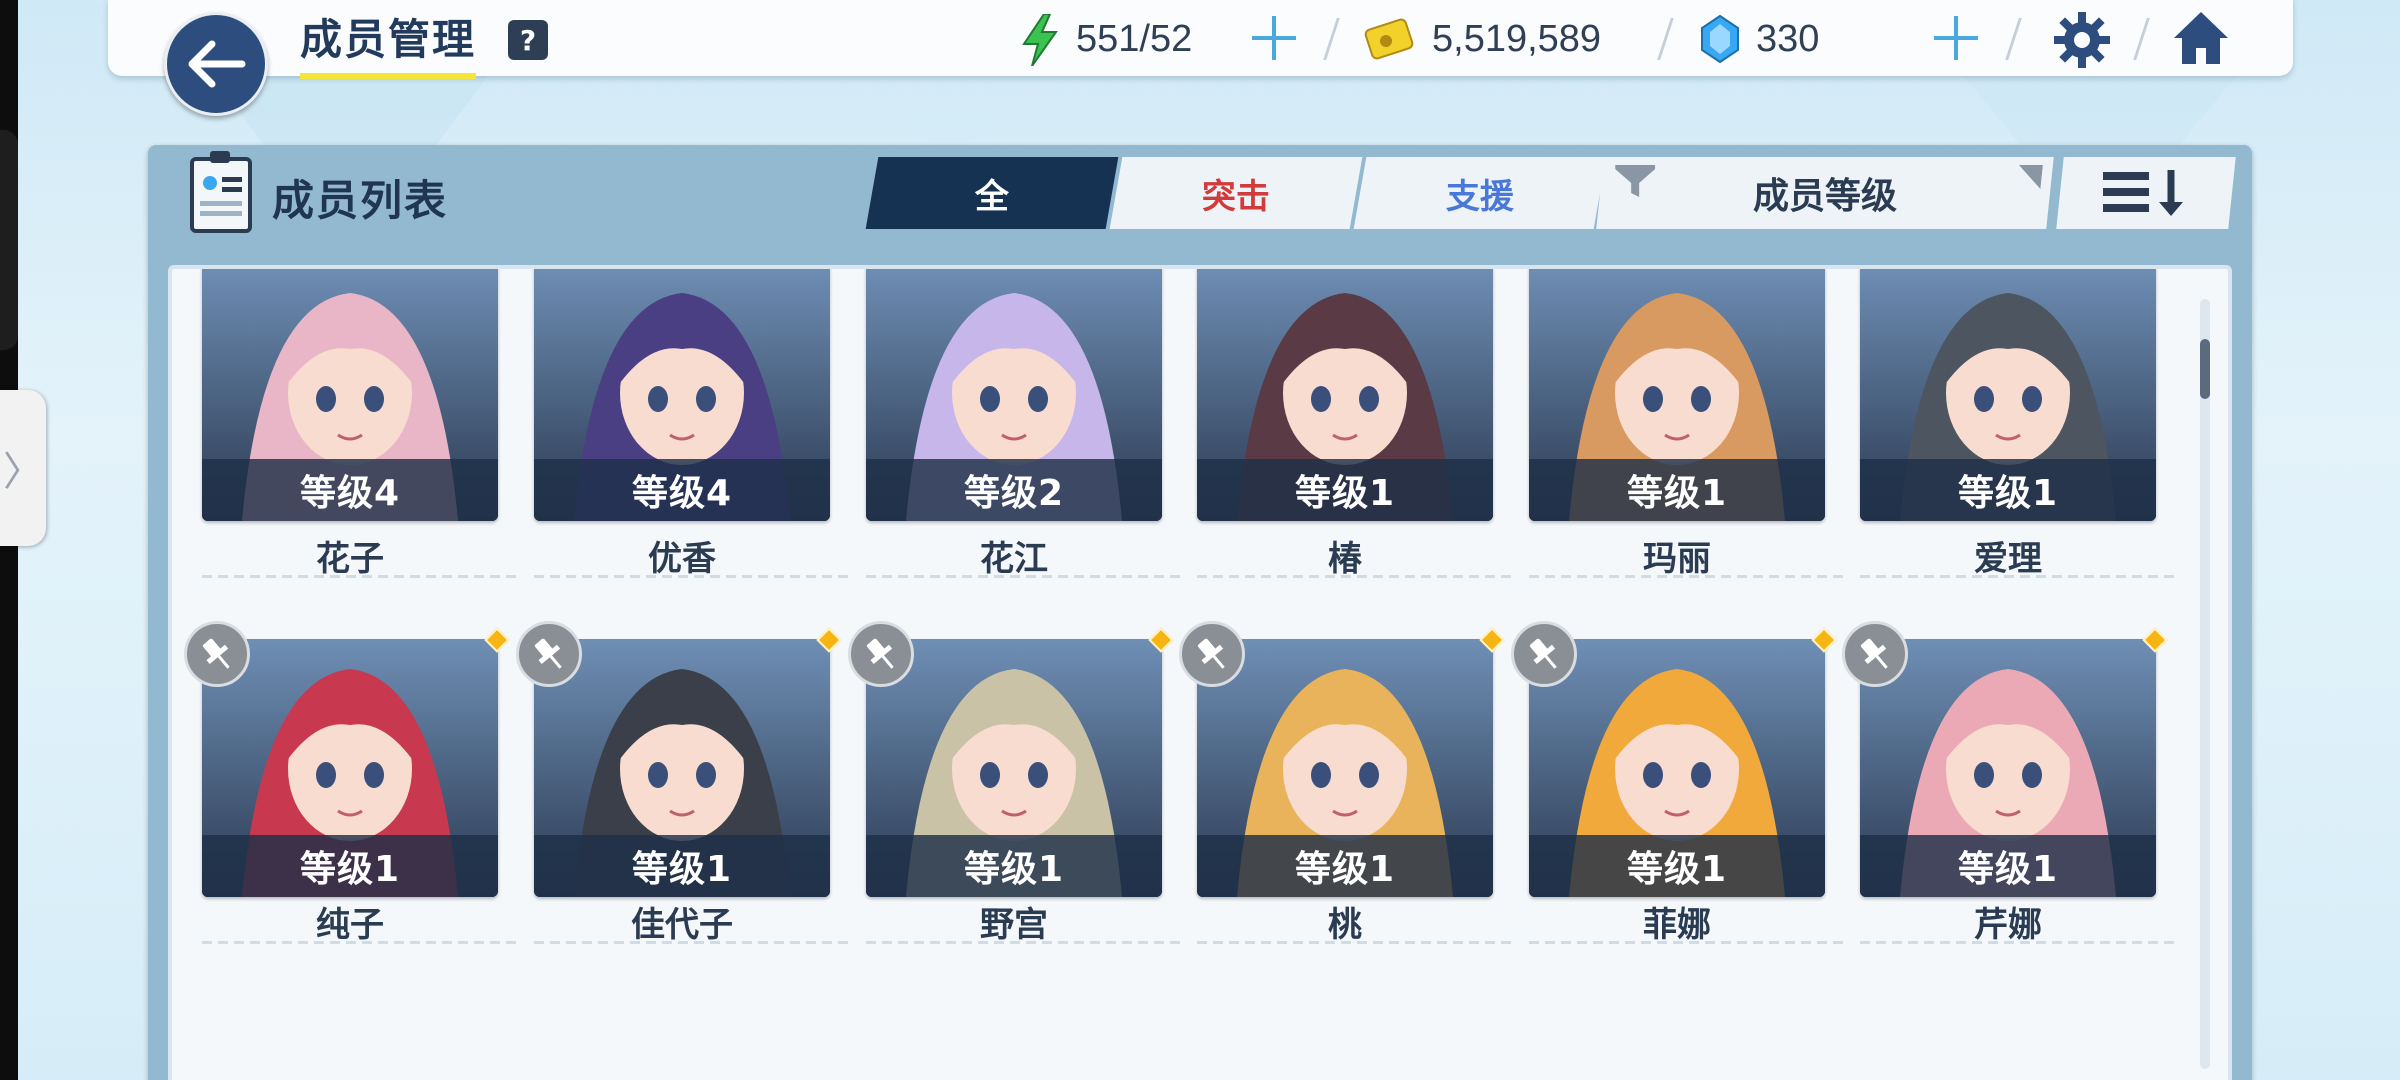 The height and width of the screenshot is (1080, 2400). What do you see at coordinates (1677, 925) in the screenshot?
I see `member-name: 菲娜` at bounding box center [1677, 925].